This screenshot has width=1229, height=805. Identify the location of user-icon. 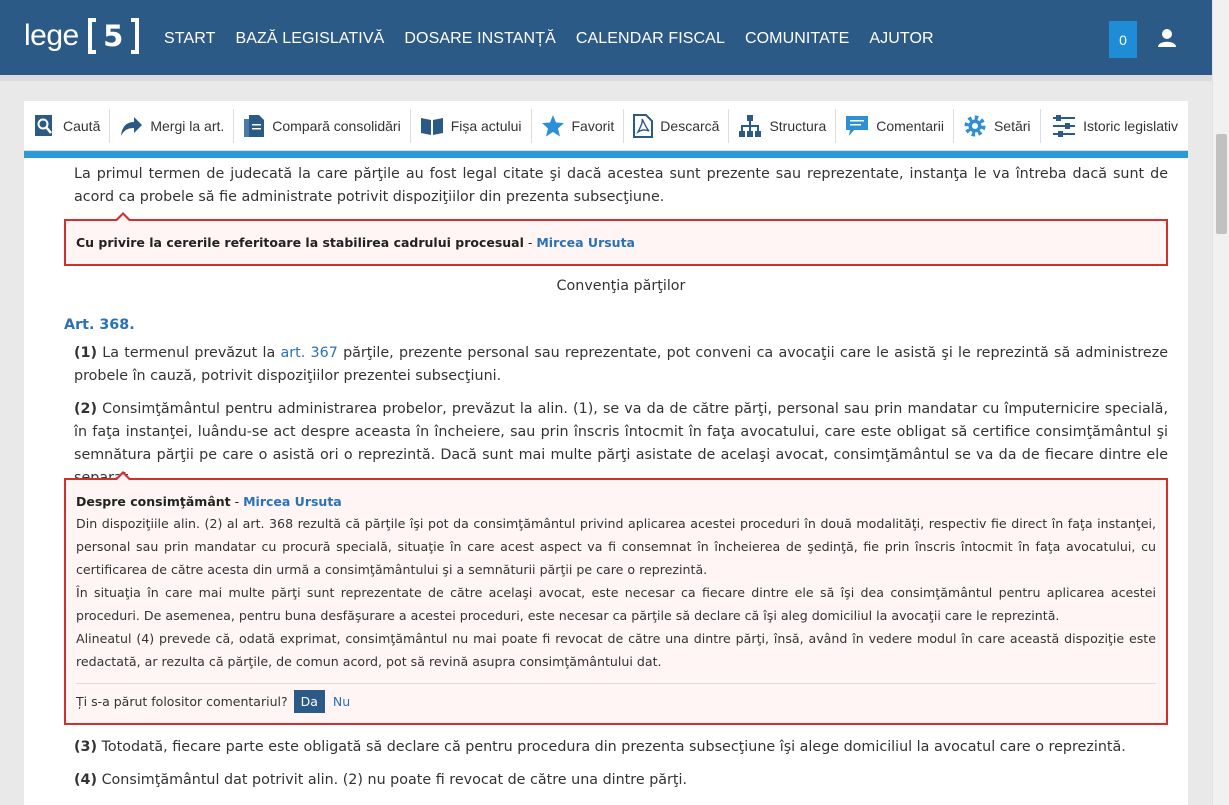
(1167, 38).